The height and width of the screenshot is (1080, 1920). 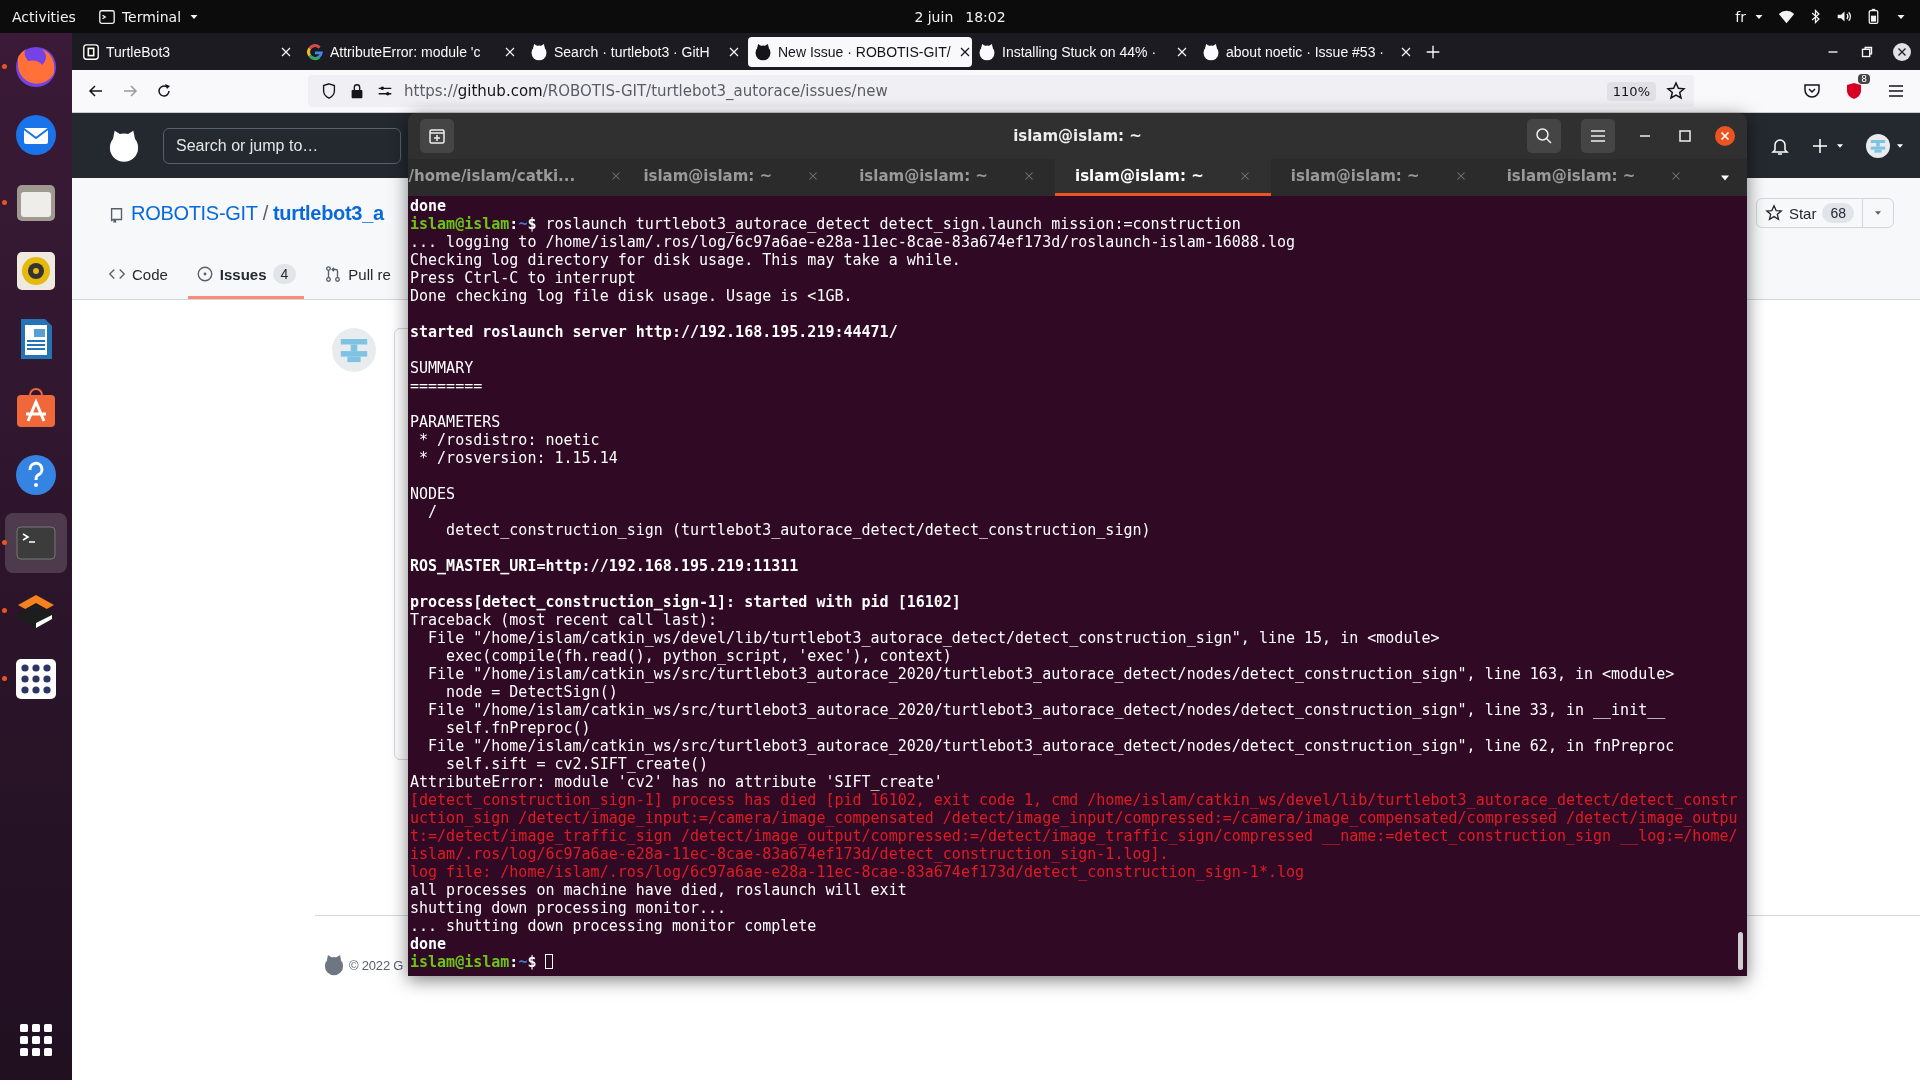 I want to click on output-line: ROS_MASTER_URI=http://192.168.195.219:11311, so click(x=605, y=566).